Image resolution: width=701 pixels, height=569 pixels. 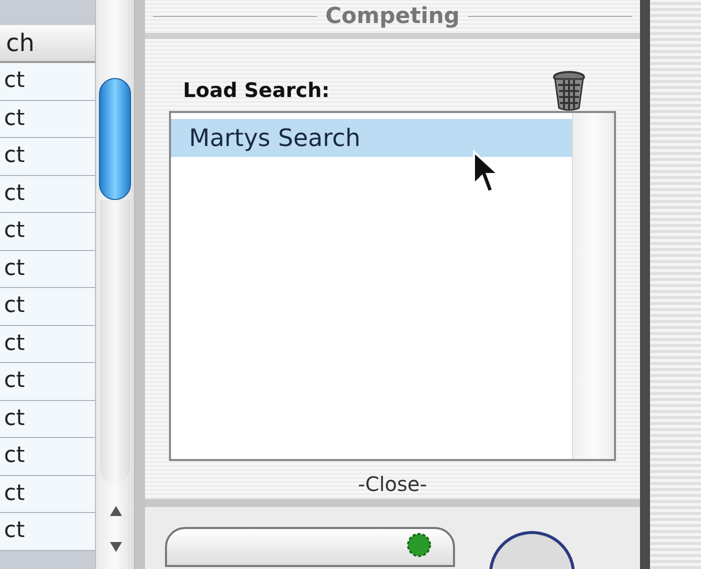 I want to click on group-title: Competing, so click(x=392, y=17).